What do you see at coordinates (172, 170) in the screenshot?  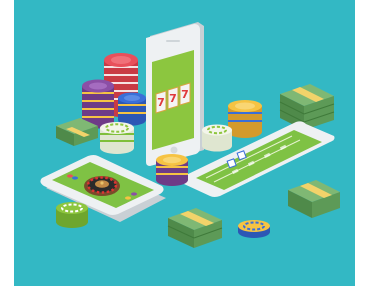 I see `chip-stack-purple-front` at bounding box center [172, 170].